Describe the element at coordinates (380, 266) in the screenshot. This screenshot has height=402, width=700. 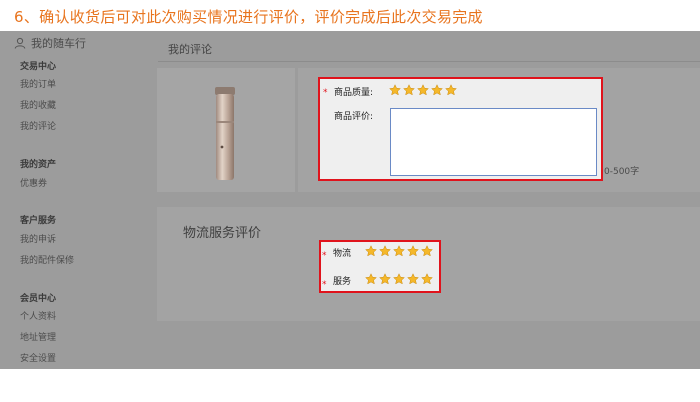
I see `logistics-rating-highlight: * 物流 * 服务` at that location.